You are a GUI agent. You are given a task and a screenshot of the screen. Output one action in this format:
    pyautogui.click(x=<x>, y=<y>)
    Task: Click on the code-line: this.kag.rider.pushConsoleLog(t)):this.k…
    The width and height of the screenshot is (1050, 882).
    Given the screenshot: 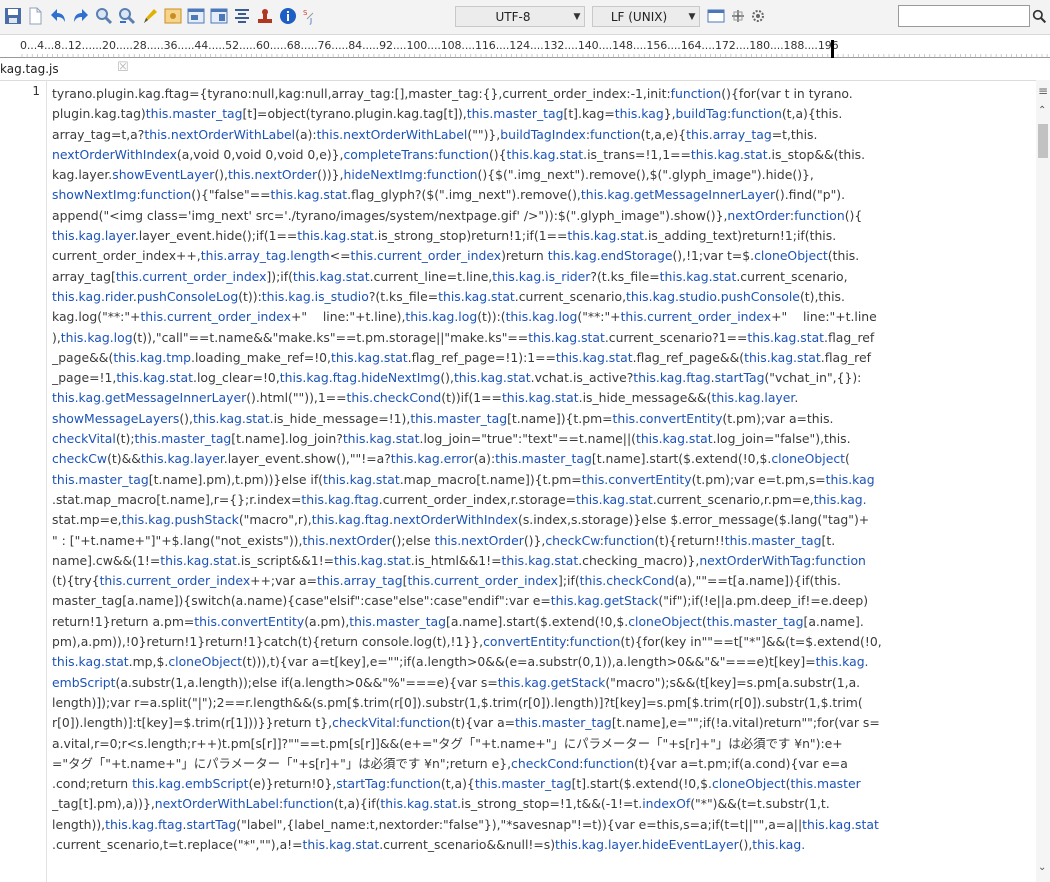 What is the action you would take?
    pyautogui.click(x=541, y=297)
    